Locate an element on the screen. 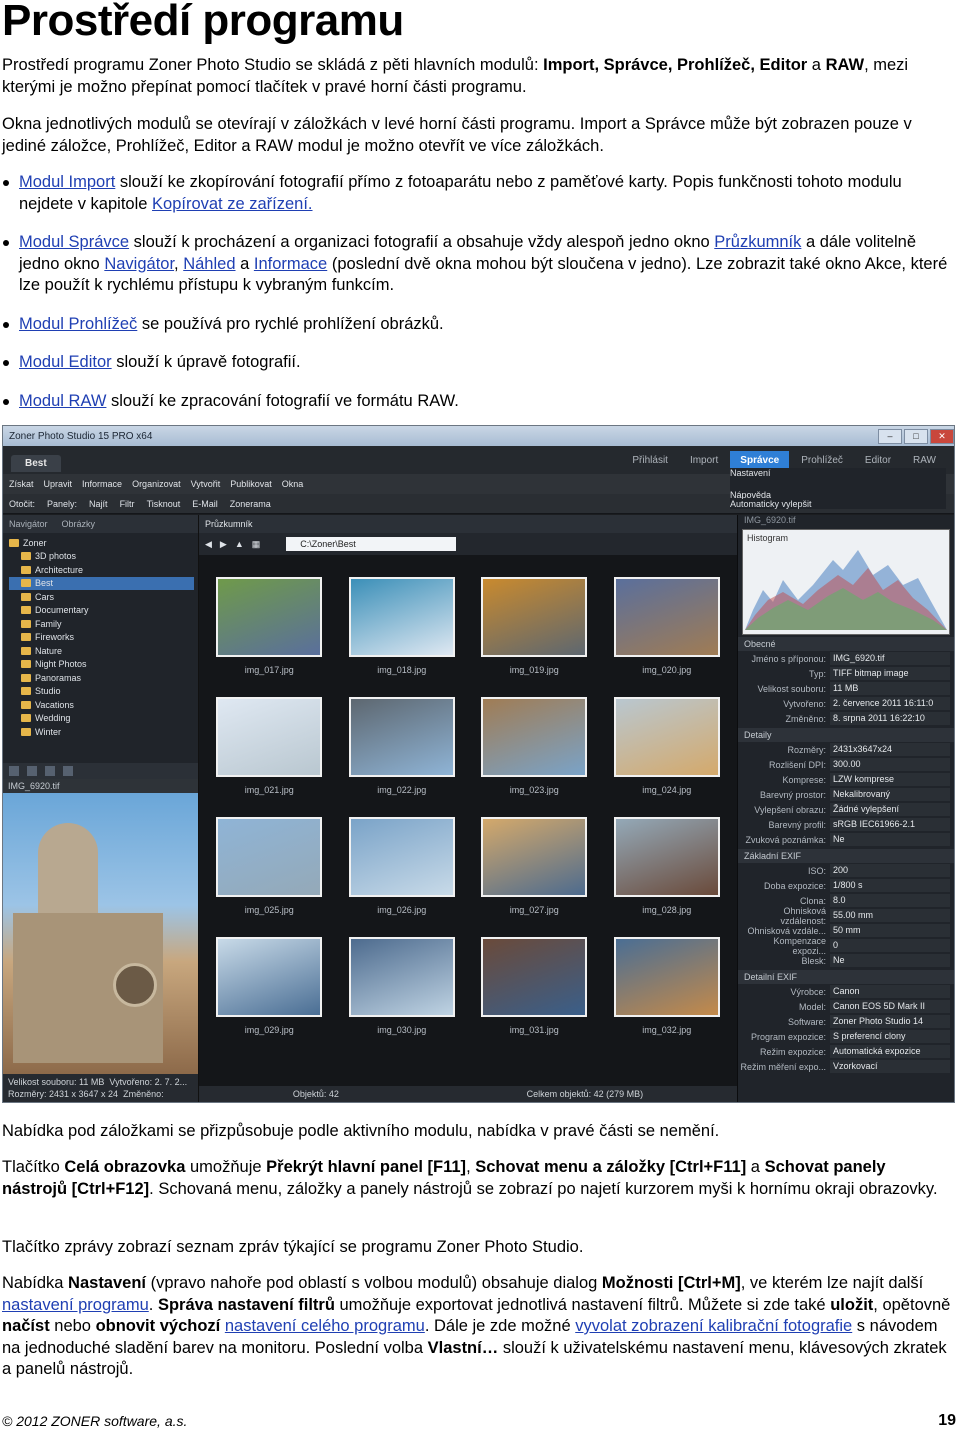 The width and height of the screenshot is (960, 1432). property-value: LZW komprese is located at coordinates (890, 779).